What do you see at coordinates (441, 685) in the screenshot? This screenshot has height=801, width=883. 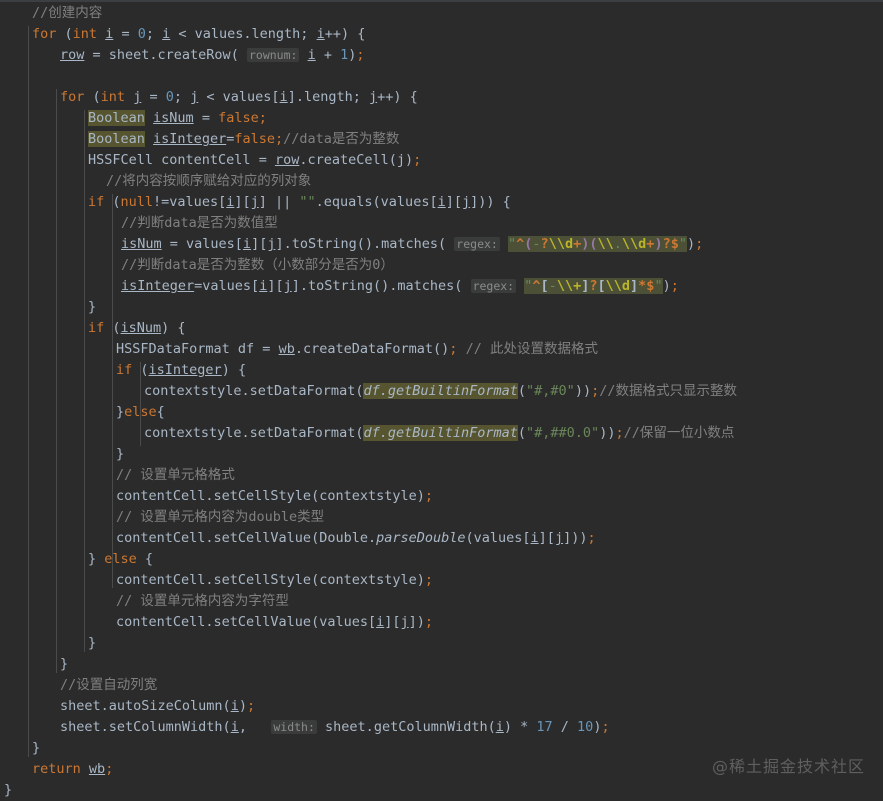 I see `code-line: //设置自动列宽` at bounding box center [441, 685].